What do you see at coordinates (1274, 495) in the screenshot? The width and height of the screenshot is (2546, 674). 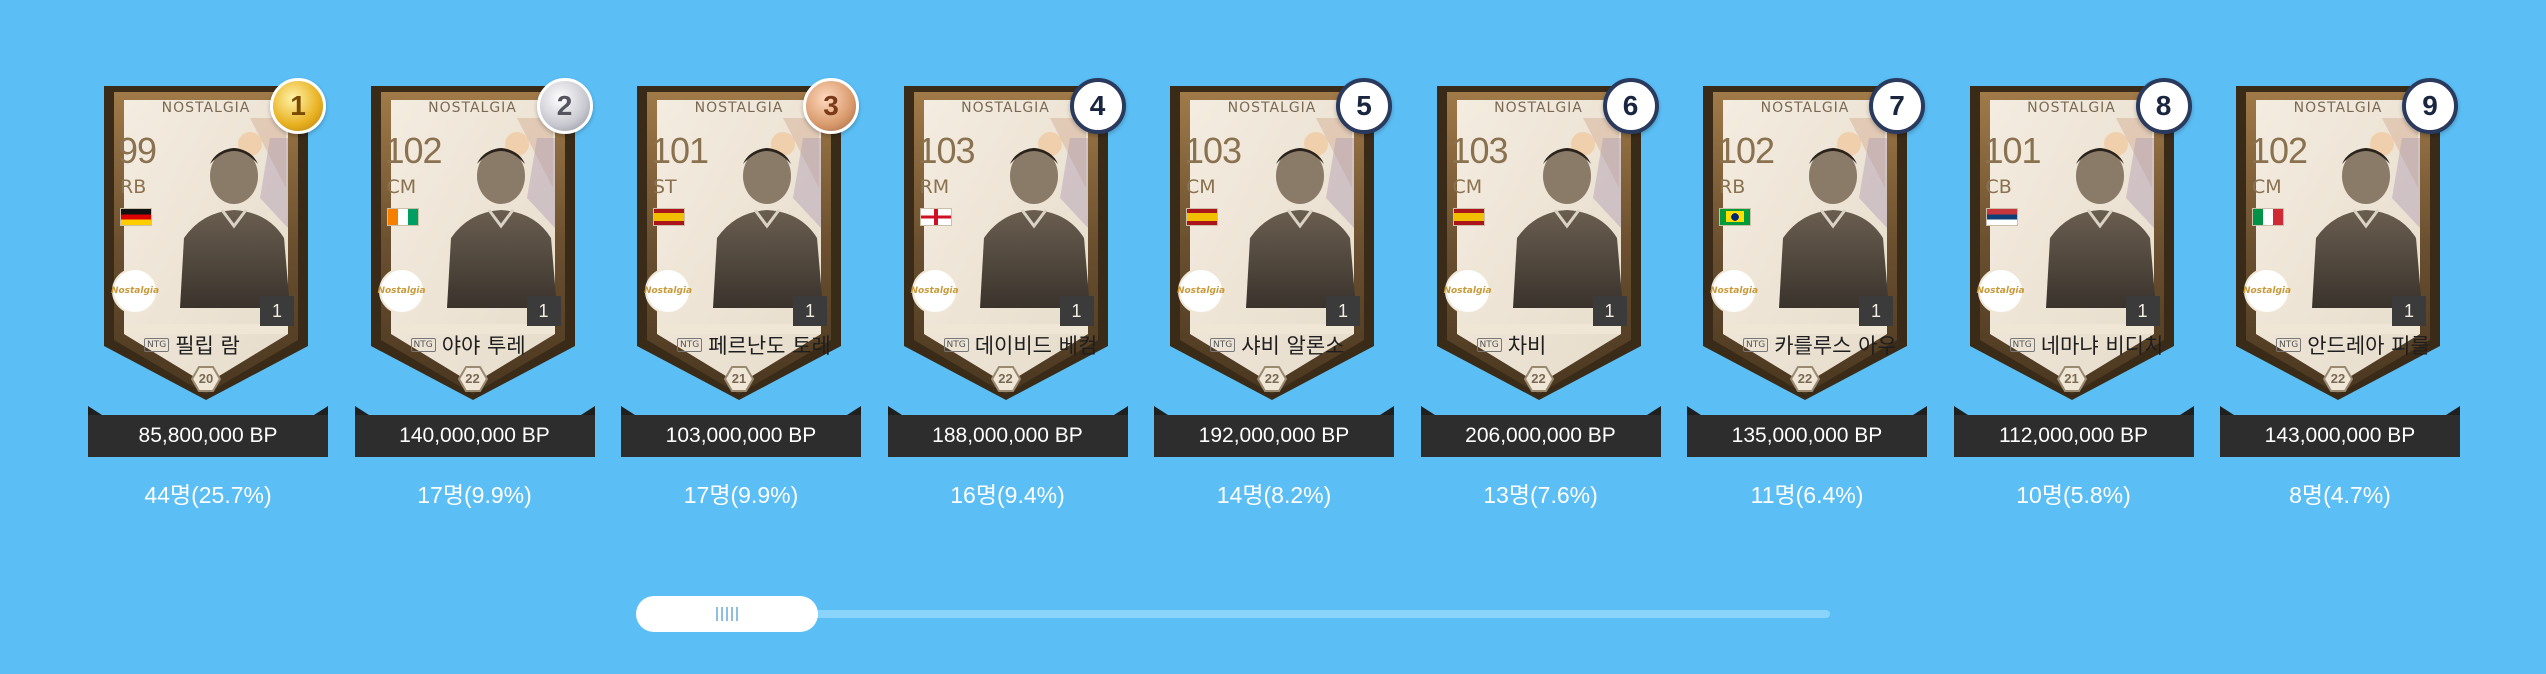 I see `user-count-label: 14명(8.2%)` at bounding box center [1274, 495].